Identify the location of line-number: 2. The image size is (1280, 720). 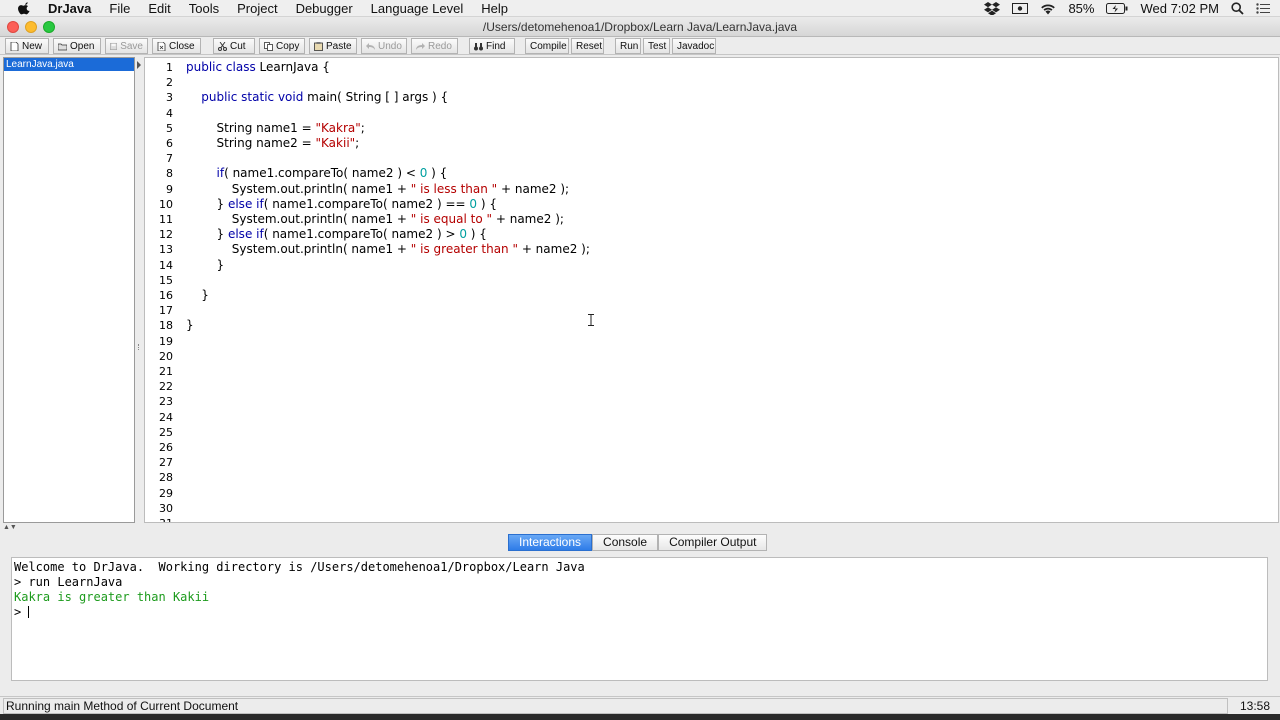
(169, 83).